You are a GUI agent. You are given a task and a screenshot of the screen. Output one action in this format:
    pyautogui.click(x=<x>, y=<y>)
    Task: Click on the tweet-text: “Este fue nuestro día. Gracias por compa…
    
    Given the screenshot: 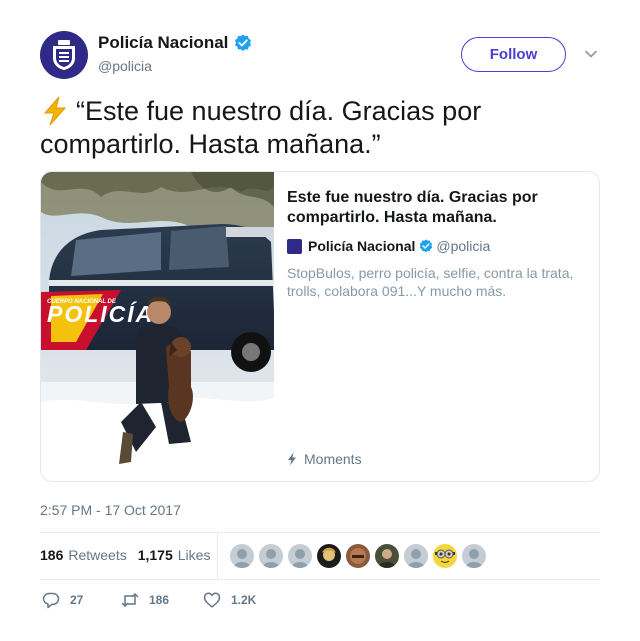 What is the action you would take?
    pyautogui.click(x=320, y=128)
    